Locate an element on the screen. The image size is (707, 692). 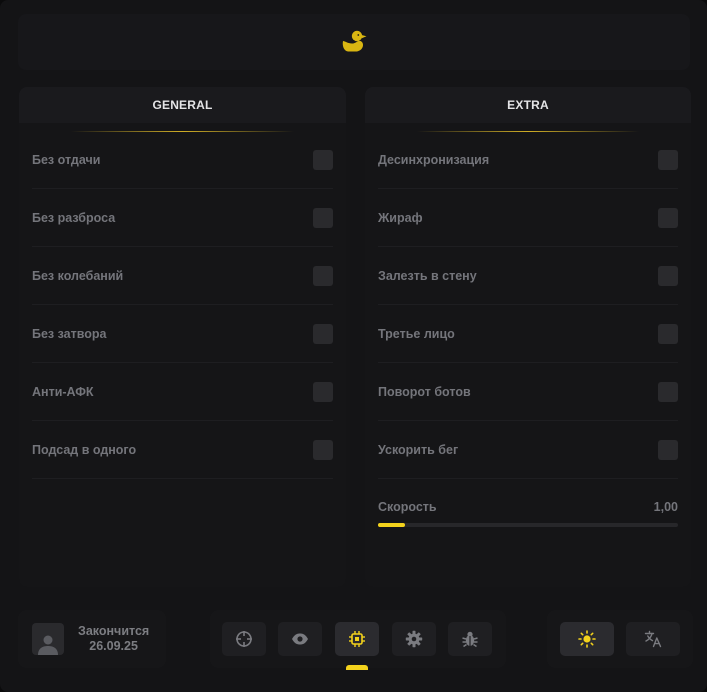
extra-panel-title: EXTRA is located at coordinates (528, 105).